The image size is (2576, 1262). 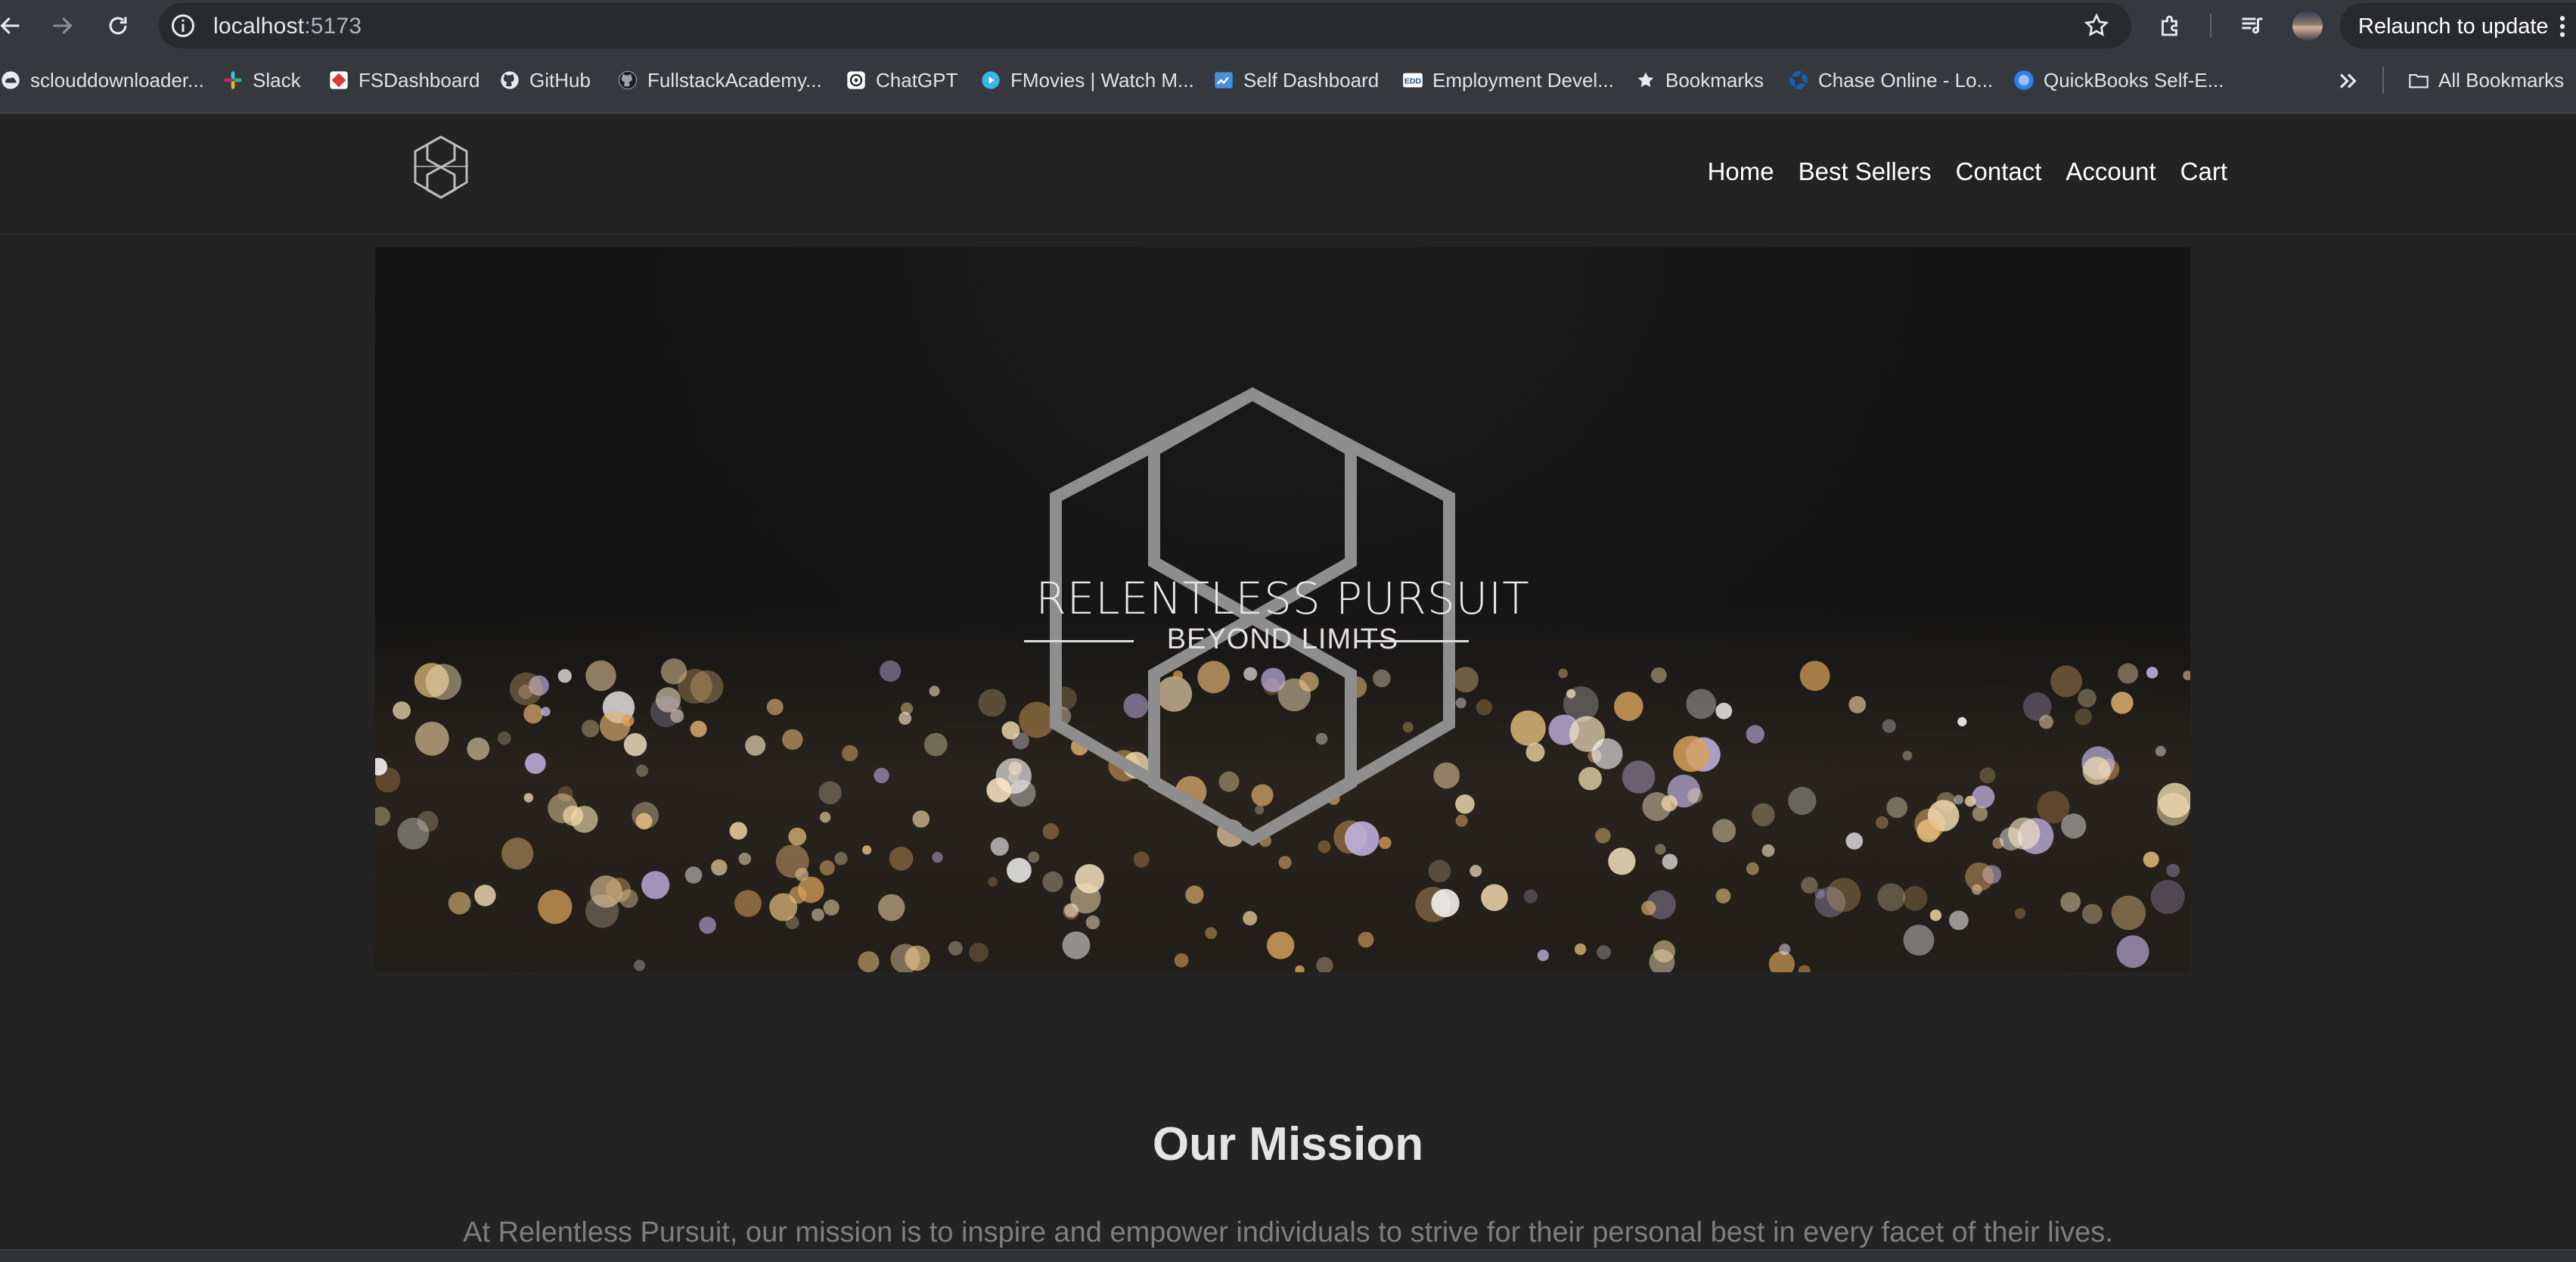 What do you see at coordinates (2203, 171) in the screenshot?
I see `nav-cart: Cart` at bounding box center [2203, 171].